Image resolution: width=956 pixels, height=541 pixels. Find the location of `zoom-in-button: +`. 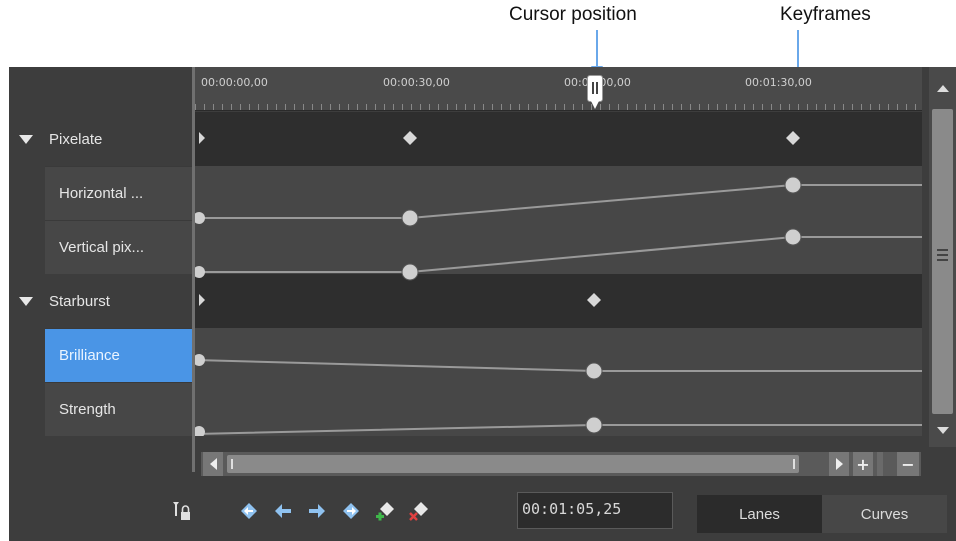

zoom-in-button: + is located at coordinates (863, 464).